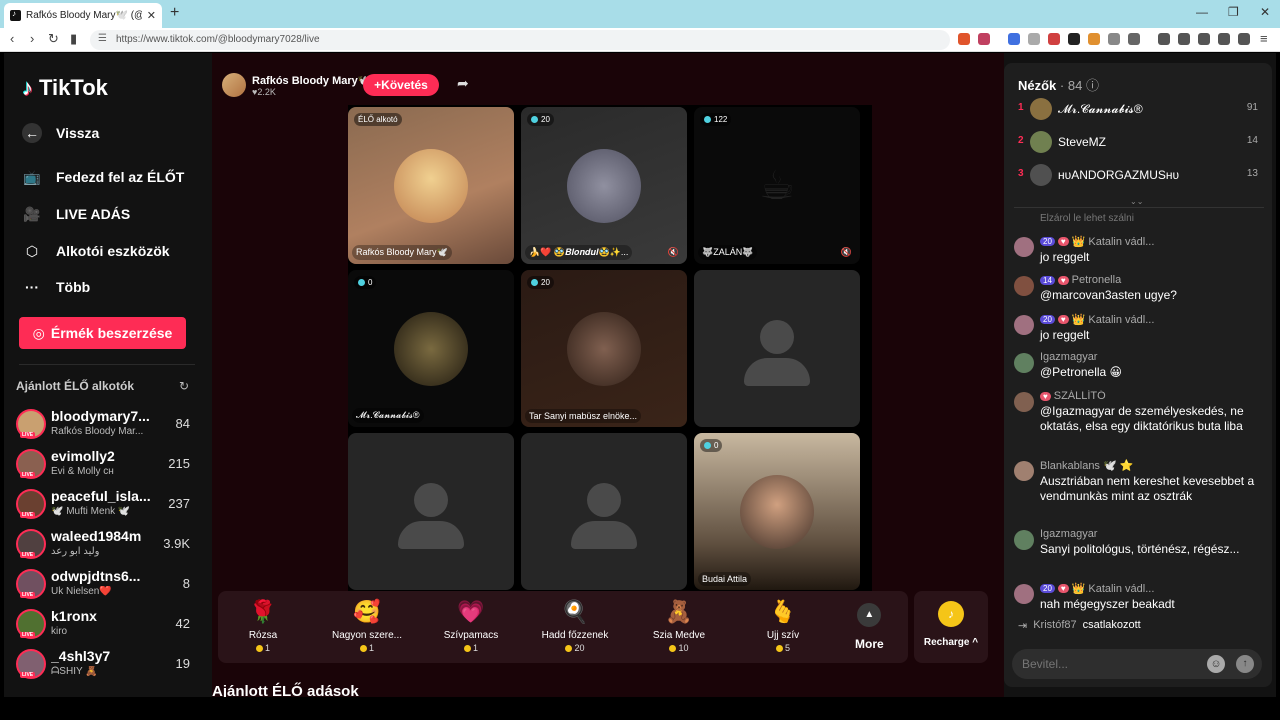 Image resolution: width=1280 pixels, height=720 pixels. What do you see at coordinates (431, 348) in the screenshot?
I see `guest-tile: 0 𝓜𝓻.𝓒𝓪𝓷𝓷𝓪𝓫𝓲𝓼®` at bounding box center [431, 348].